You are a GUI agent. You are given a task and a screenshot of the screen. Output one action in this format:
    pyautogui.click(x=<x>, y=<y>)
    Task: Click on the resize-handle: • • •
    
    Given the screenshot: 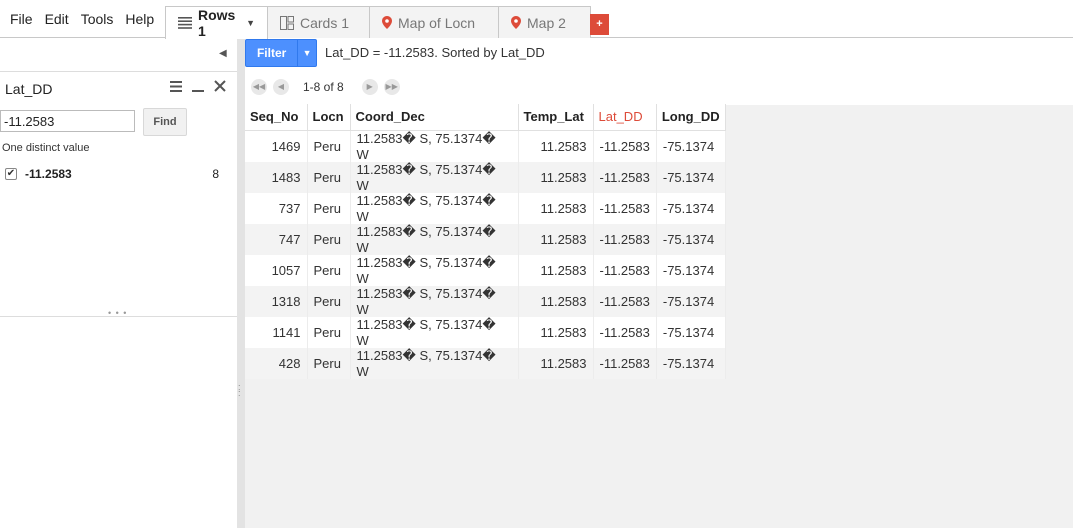 What is the action you would take?
    pyautogui.click(x=117, y=313)
    